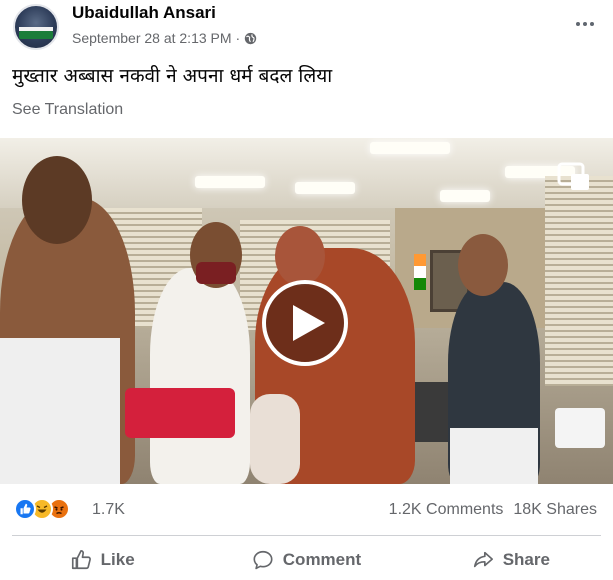 This screenshot has width=613, height=580. Describe the element at coordinates (57, 200) in the screenshot. I see `person-left-head` at that location.